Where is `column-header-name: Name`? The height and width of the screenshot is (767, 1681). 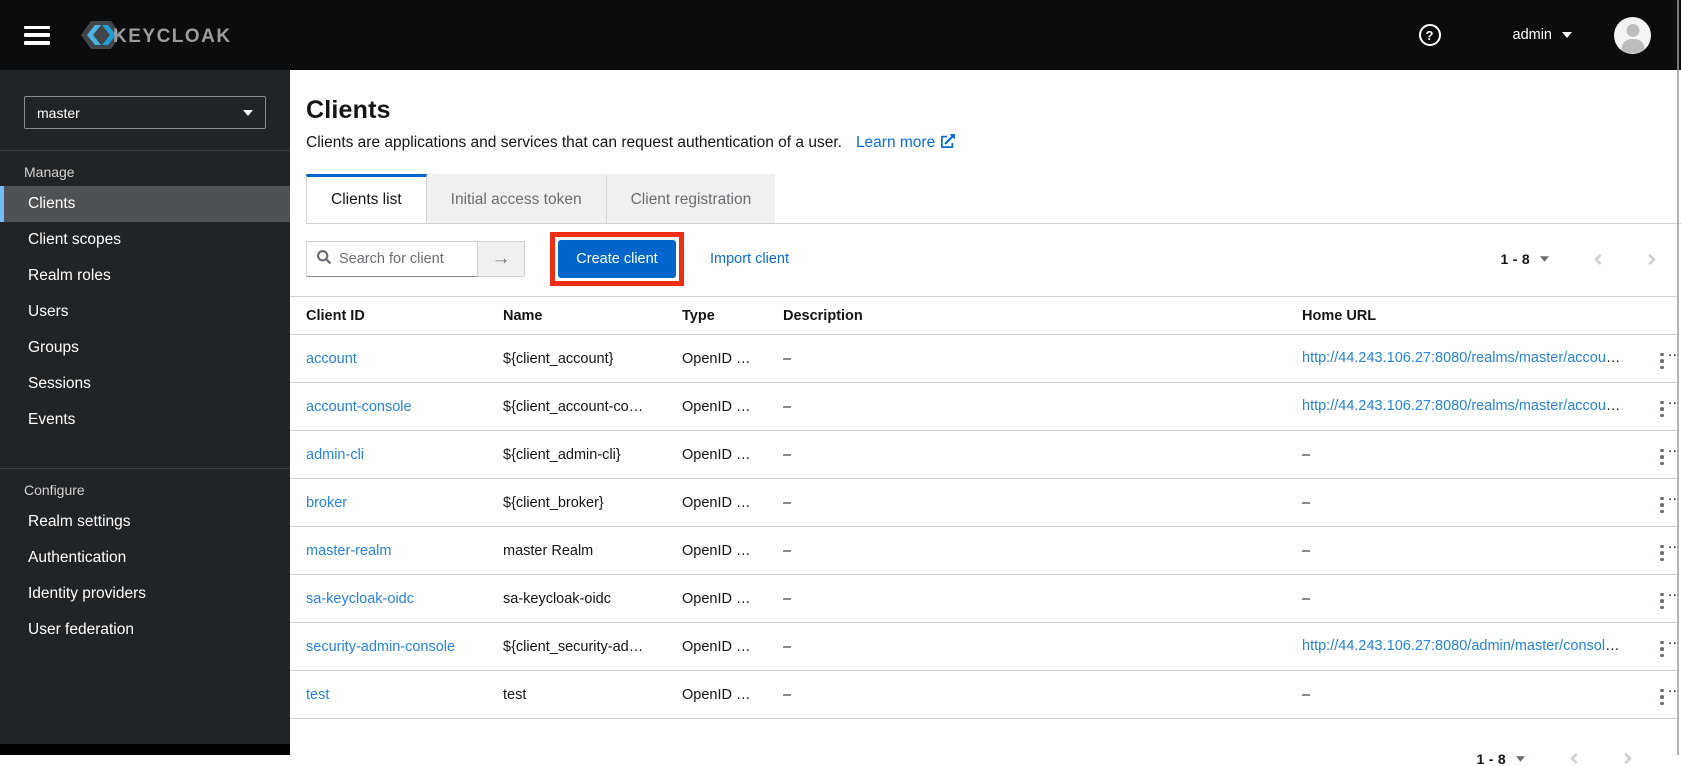 column-header-name: Name is located at coordinates (576, 315).